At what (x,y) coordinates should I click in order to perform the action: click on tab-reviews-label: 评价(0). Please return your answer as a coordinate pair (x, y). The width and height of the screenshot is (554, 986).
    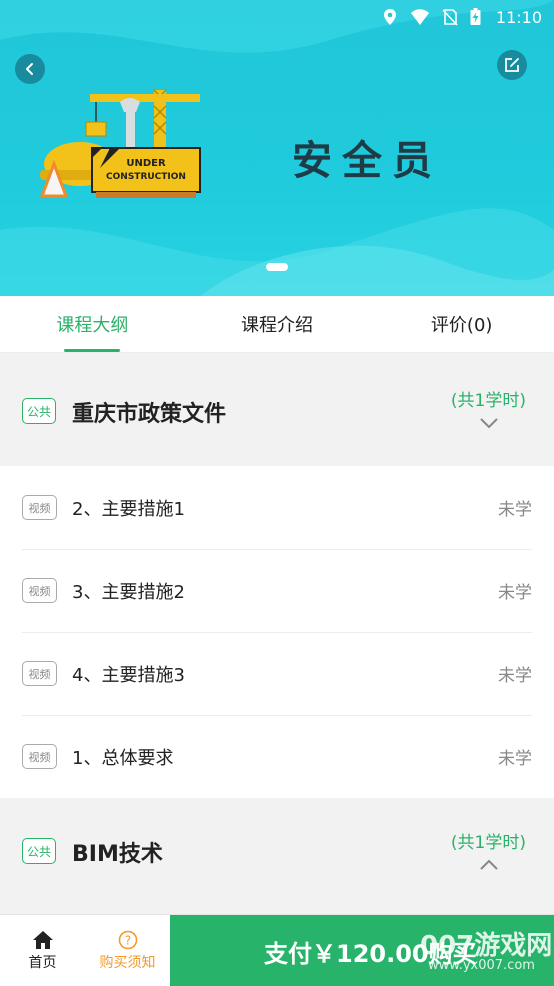
    Looking at the image, I should click on (461, 325).